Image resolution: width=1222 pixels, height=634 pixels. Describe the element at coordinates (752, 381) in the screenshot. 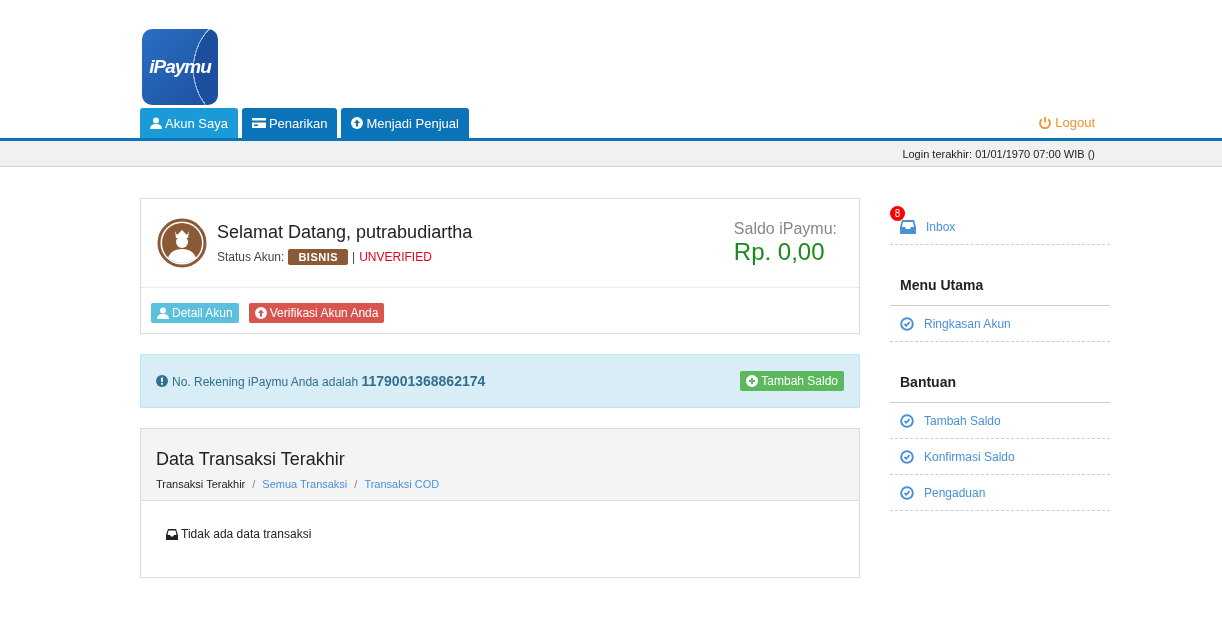

I see `plus-circle-icon` at that location.